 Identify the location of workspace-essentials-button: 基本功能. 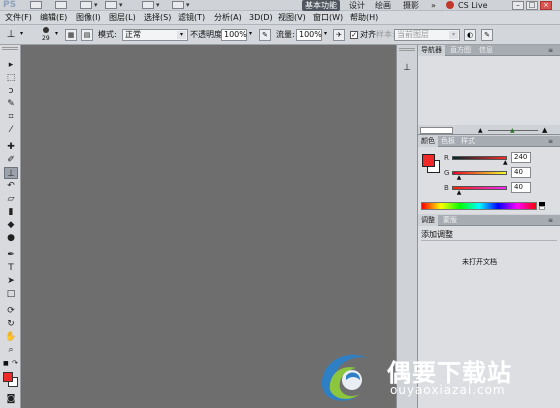
(321, 5).